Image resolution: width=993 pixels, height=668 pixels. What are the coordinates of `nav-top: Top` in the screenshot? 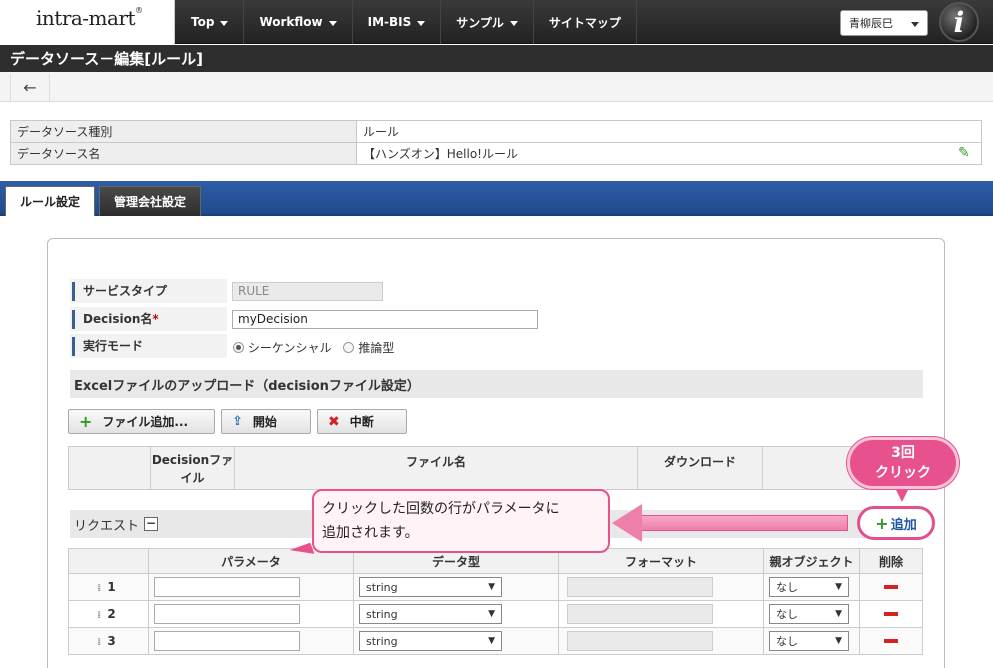 It's located at (210, 22).